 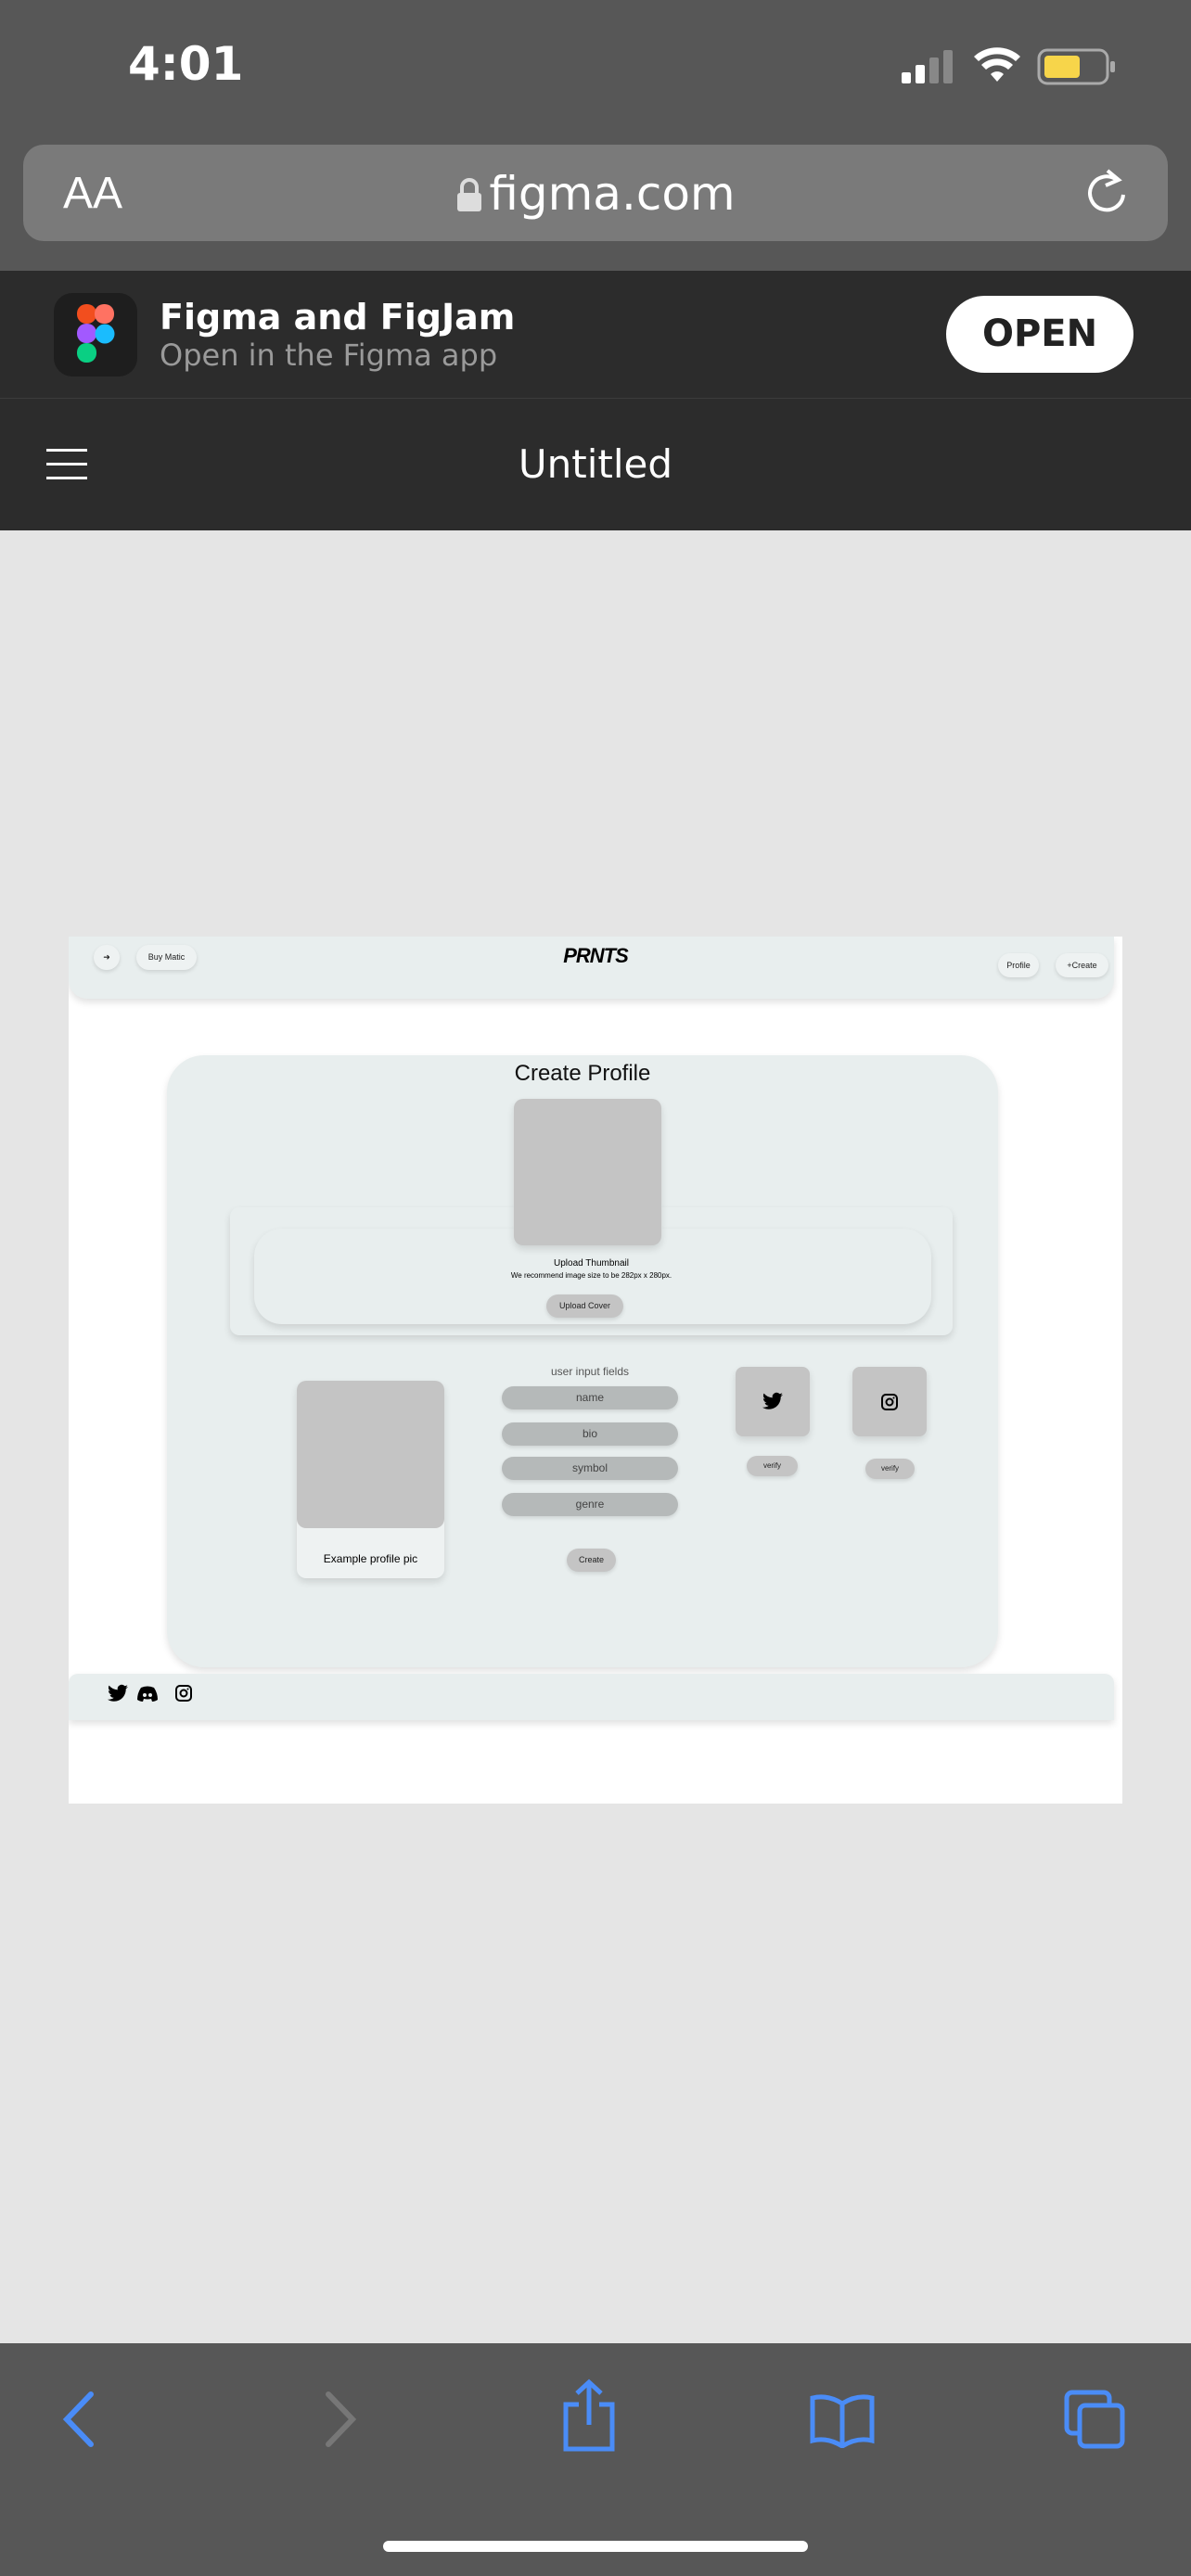 I want to click on prnts-logo: PRNTS, so click(x=595, y=956).